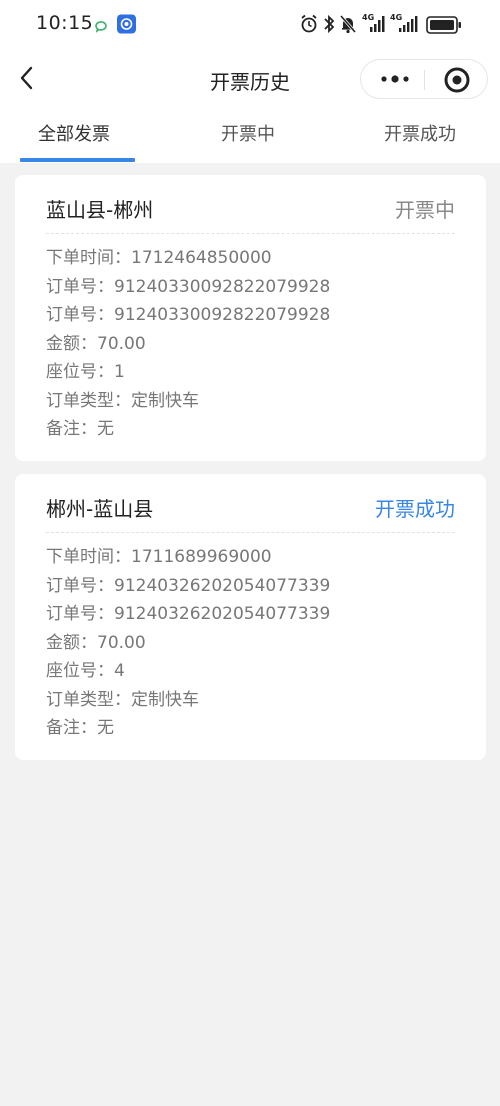 The width and height of the screenshot is (500, 1106). Describe the element at coordinates (329, 24) in the screenshot. I see `bluetooth-icon` at that location.